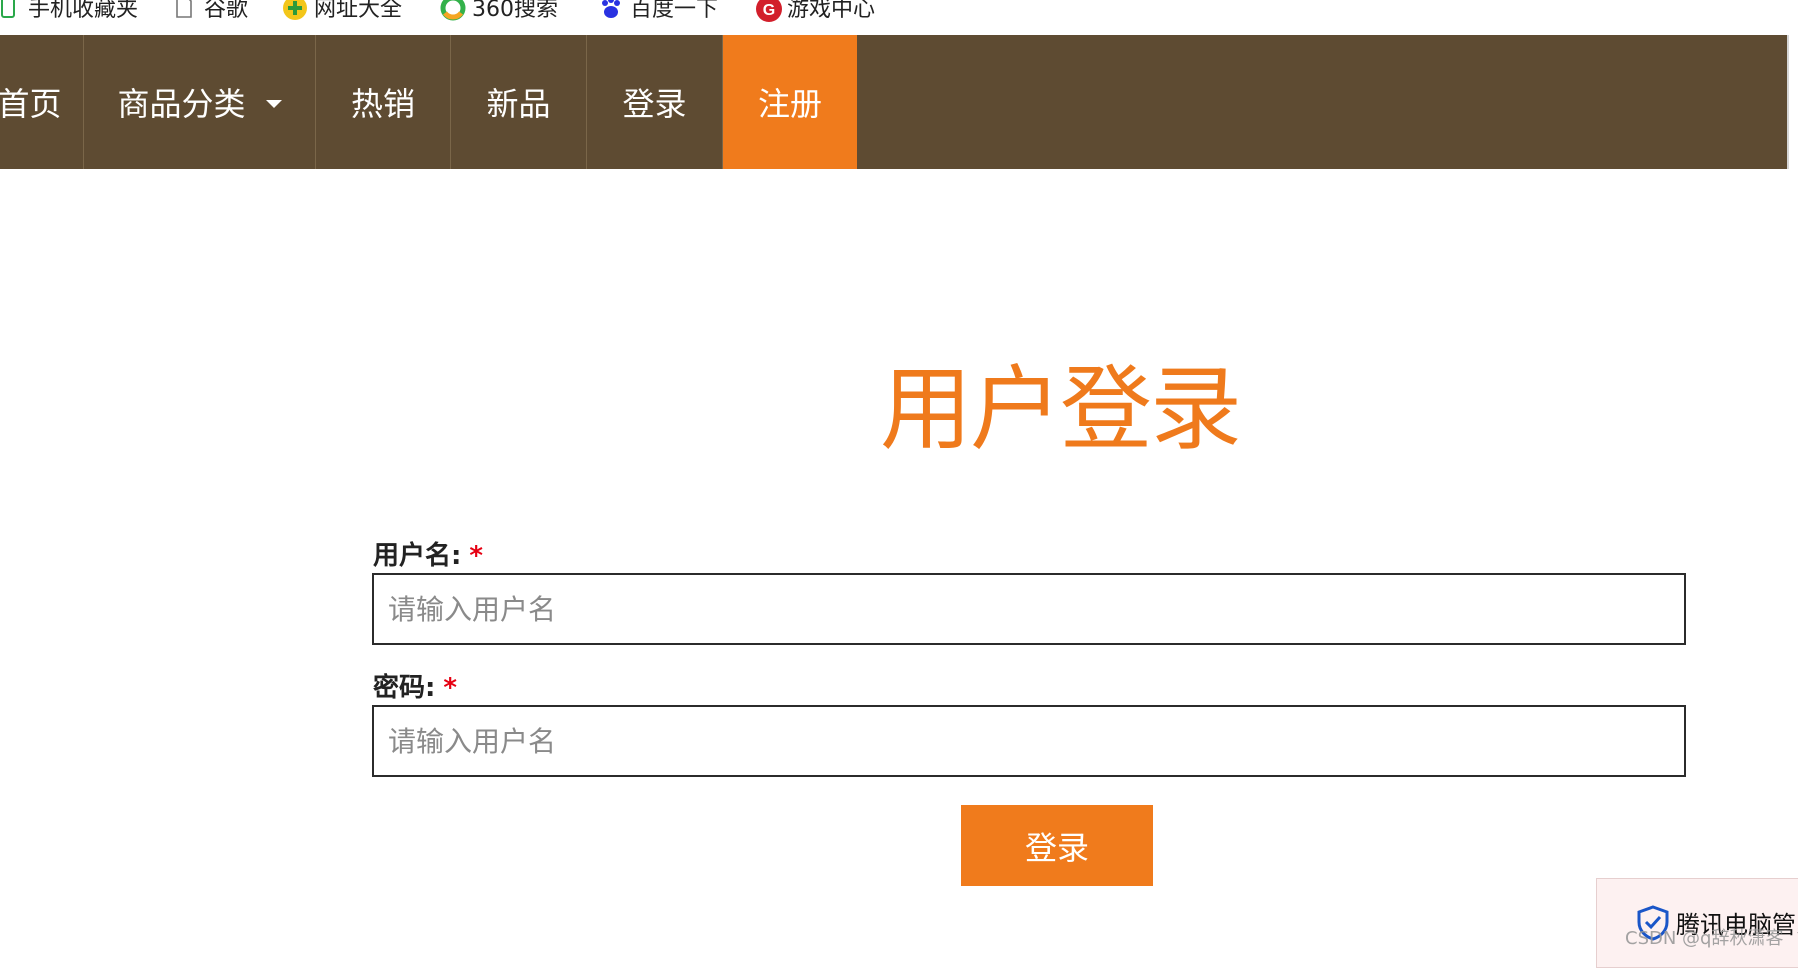 This screenshot has height=968, width=1798. What do you see at coordinates (226, 11) in the screenshot?
I see `bookmark-label: 谷歌` at bounding box center [226, 11].